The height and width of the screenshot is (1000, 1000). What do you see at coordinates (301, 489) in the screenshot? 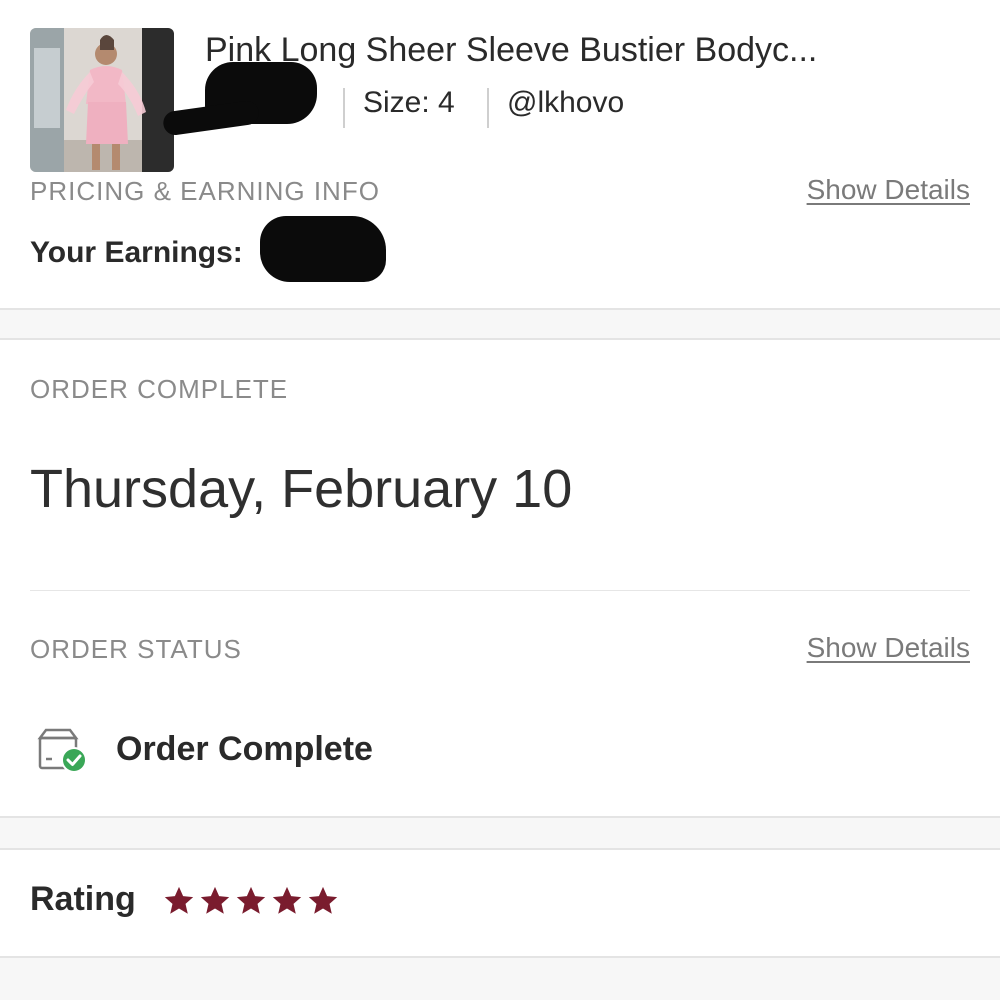
I see `order-complete-date: Thursday, February 10` at bounding box center [301, 489].